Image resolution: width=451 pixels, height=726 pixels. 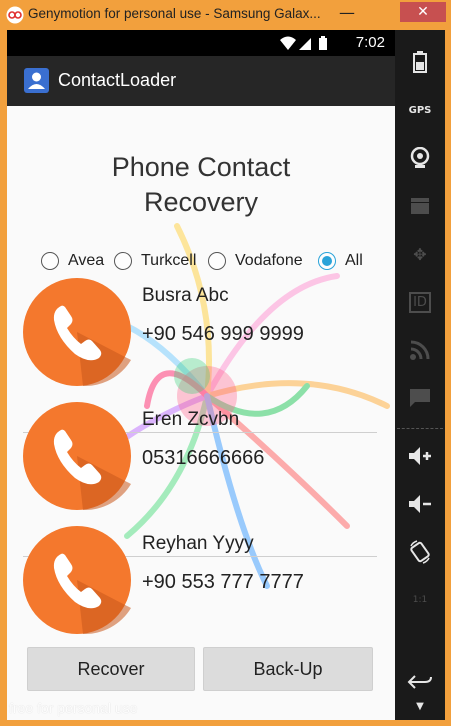 I want to click on radio-vodafone: Vodafone, so click(x=255, y=261).